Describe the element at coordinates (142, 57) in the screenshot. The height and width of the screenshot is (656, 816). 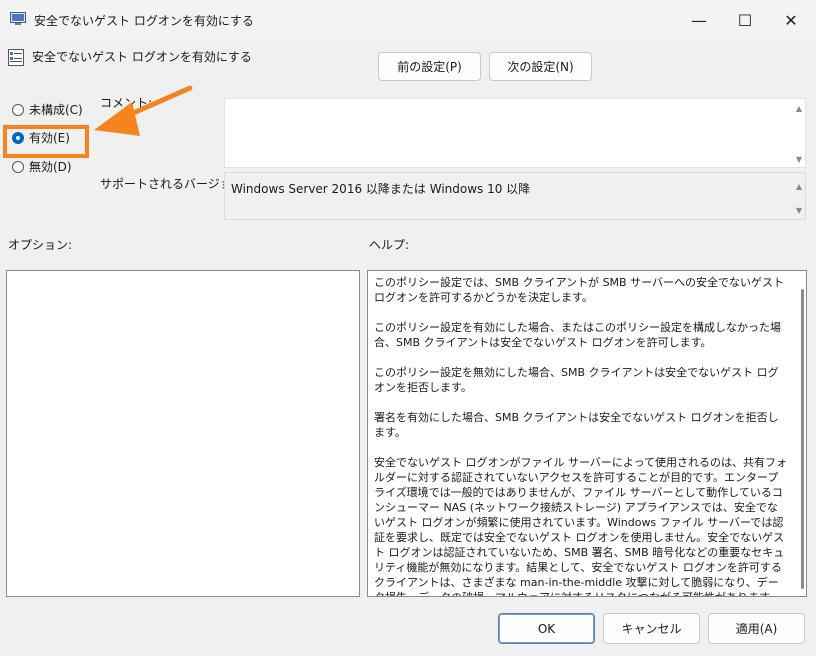
I see `setting-title: 安全でないゲスト ログオンを有効にする` at that location.